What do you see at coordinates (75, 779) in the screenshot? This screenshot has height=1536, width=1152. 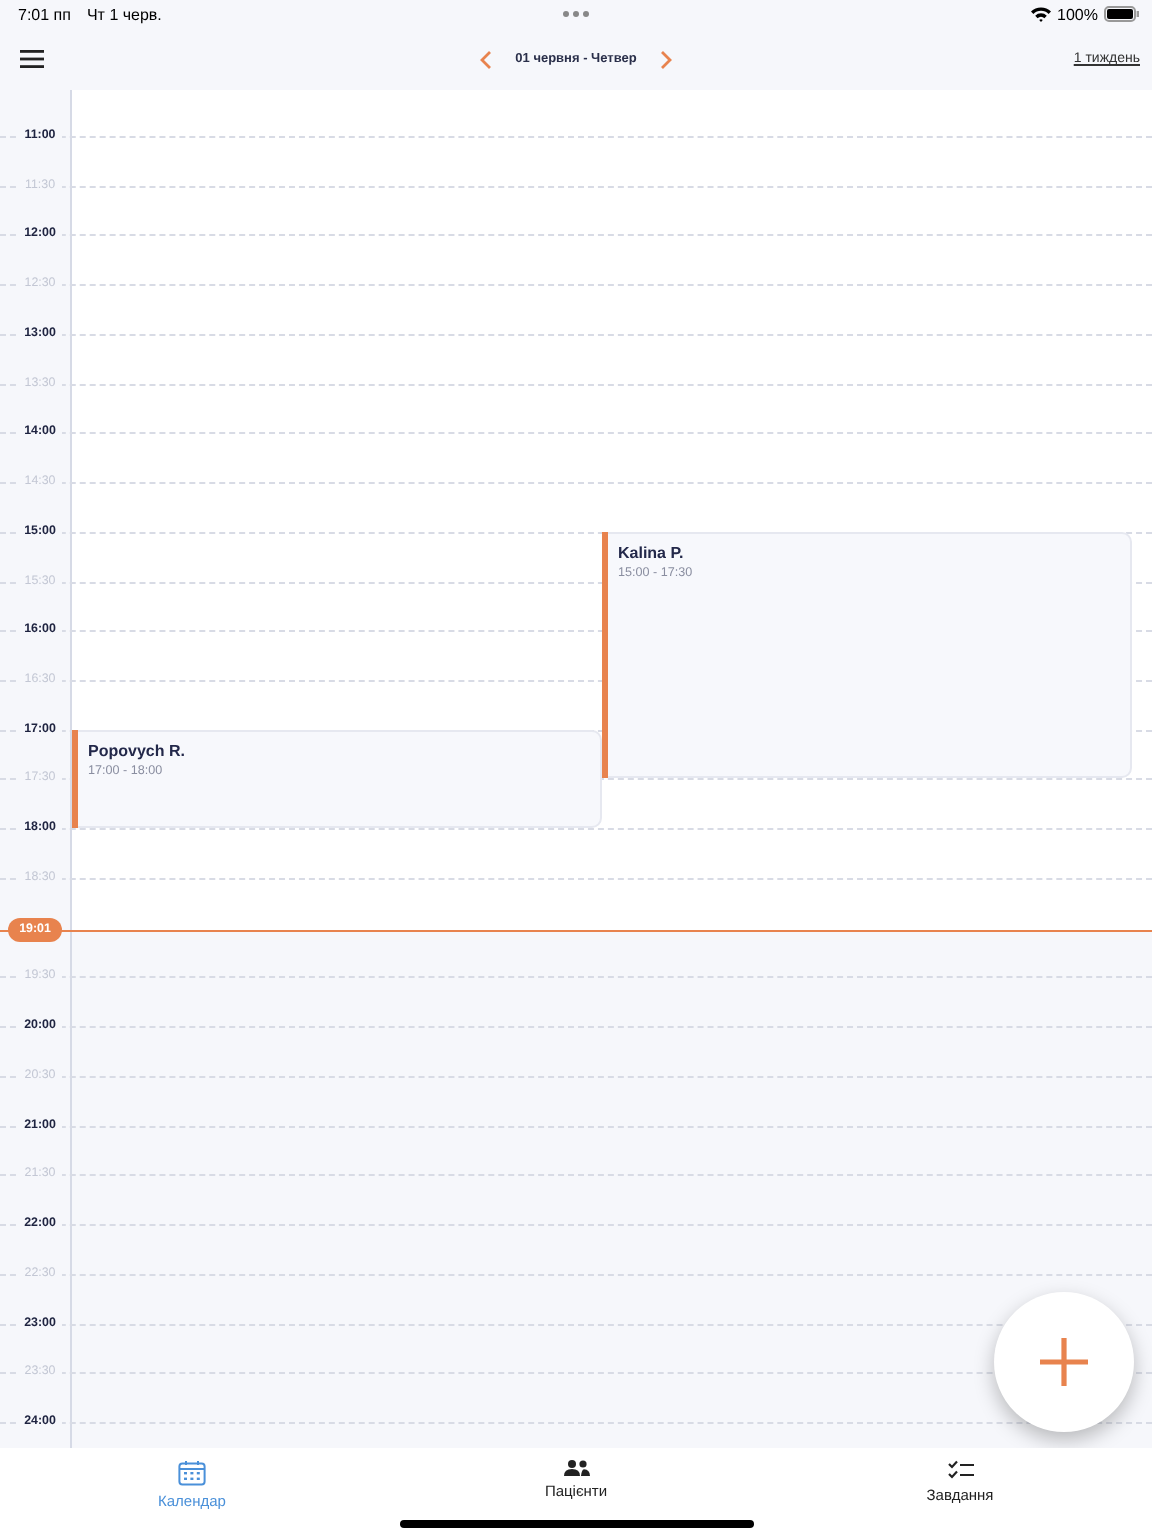 I see `event-color-bar` at bounding box center [75, 779].